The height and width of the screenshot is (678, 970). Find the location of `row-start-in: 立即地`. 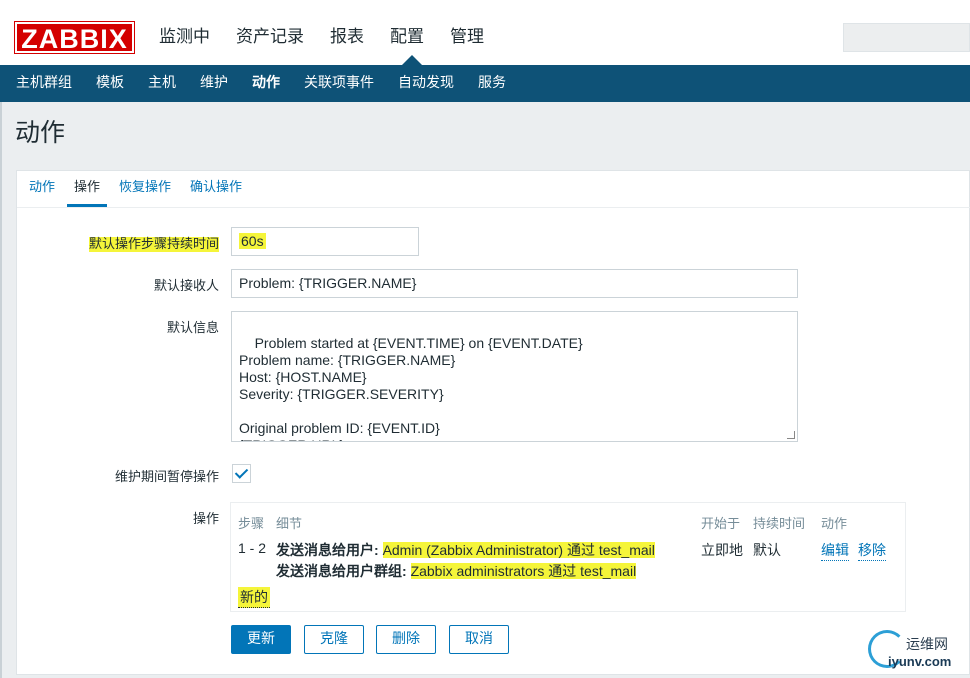

row-start-in: 立即地 is located at coordinates (722, 550).